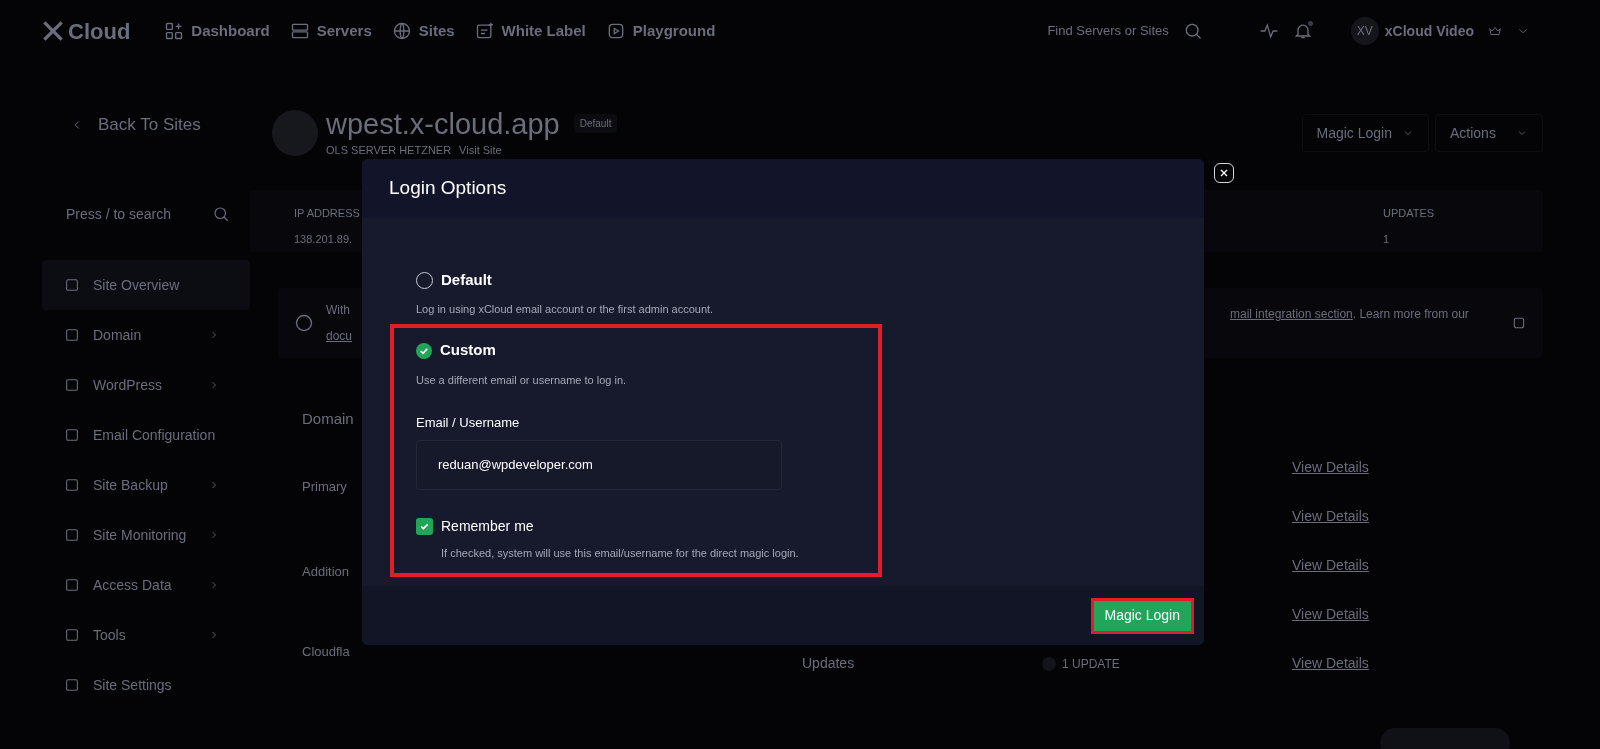  I want to click on modal-title: Login Options, so click(448, 188).